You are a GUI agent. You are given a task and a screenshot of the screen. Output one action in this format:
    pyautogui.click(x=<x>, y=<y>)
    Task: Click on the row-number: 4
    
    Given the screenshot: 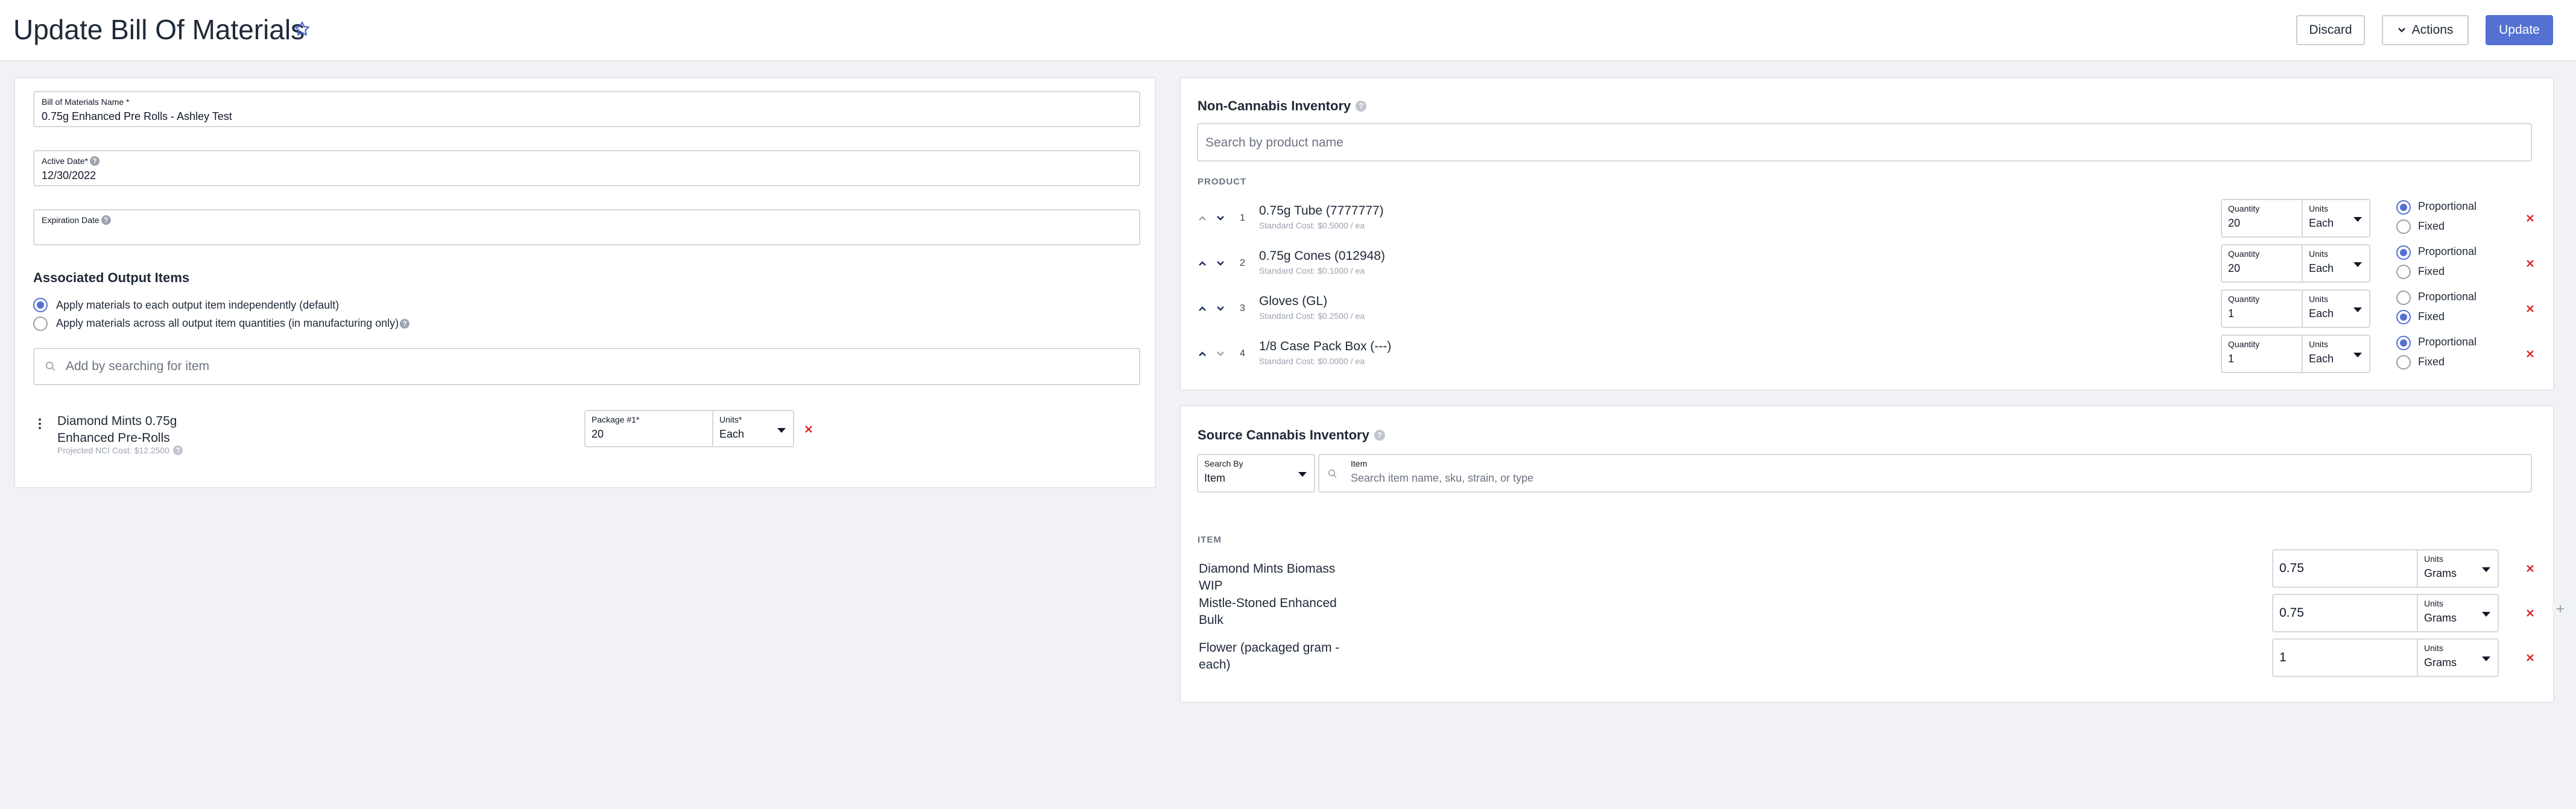 What is the action you would take?
    pyautogui.click(x=1242, y=354)
    